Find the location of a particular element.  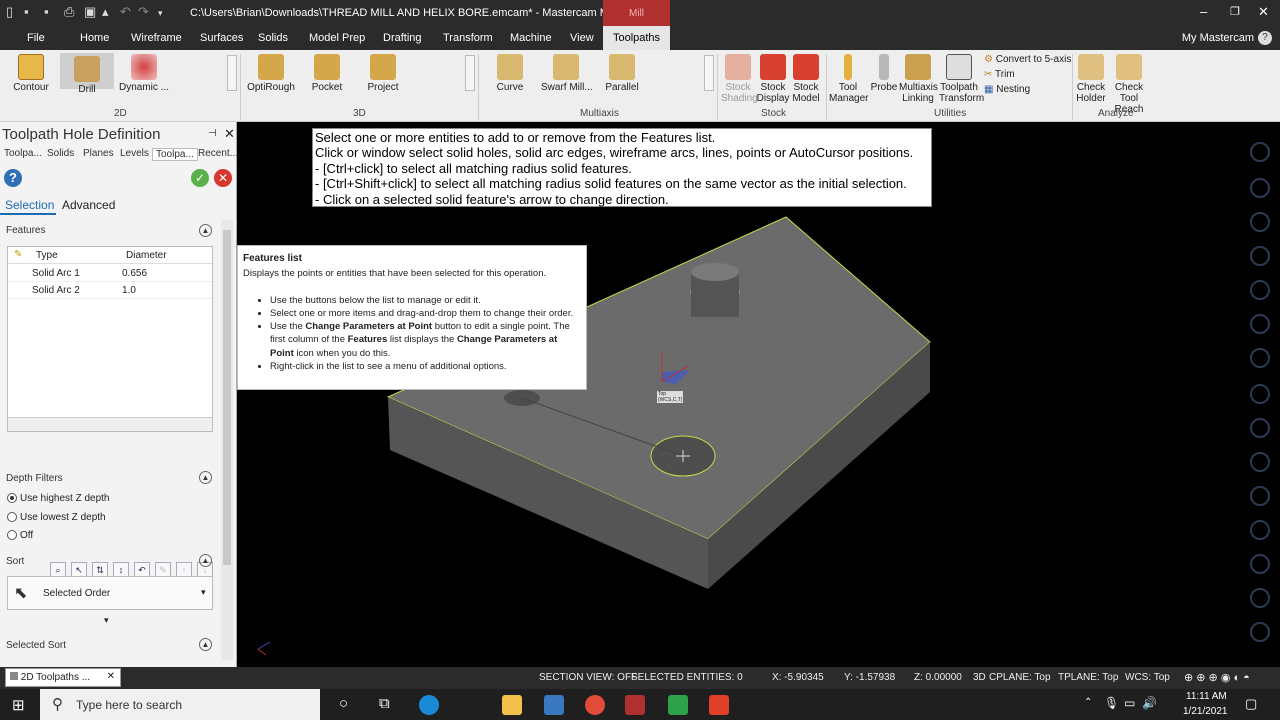

chrome-icon is located at coordinates (595, 705).